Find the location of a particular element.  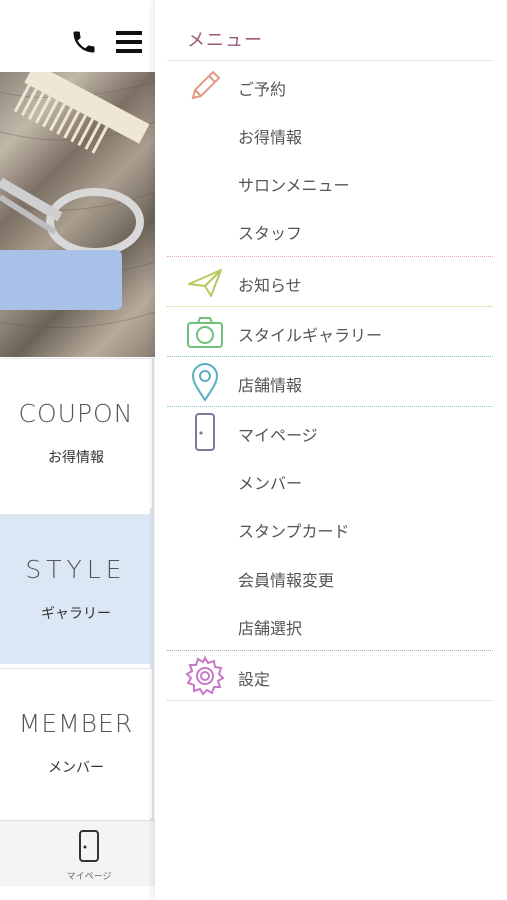

hero-banner is located at coordinates (61, 280).